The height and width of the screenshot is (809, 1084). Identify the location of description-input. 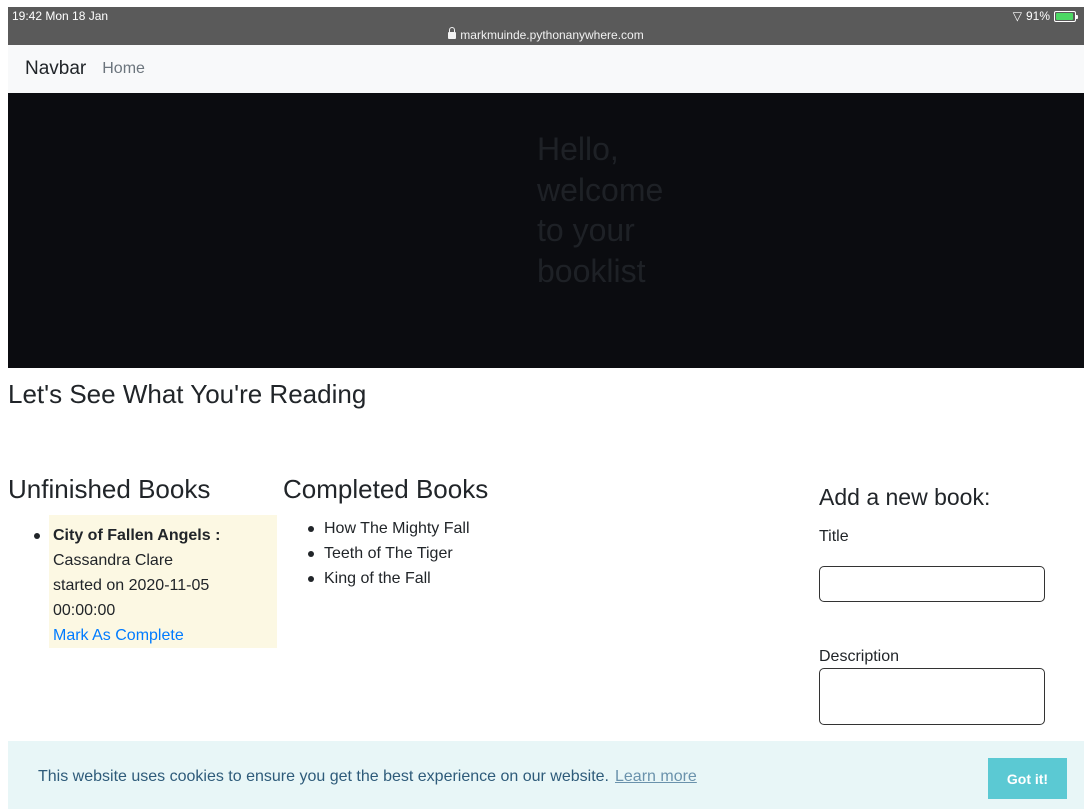
(932, 696).